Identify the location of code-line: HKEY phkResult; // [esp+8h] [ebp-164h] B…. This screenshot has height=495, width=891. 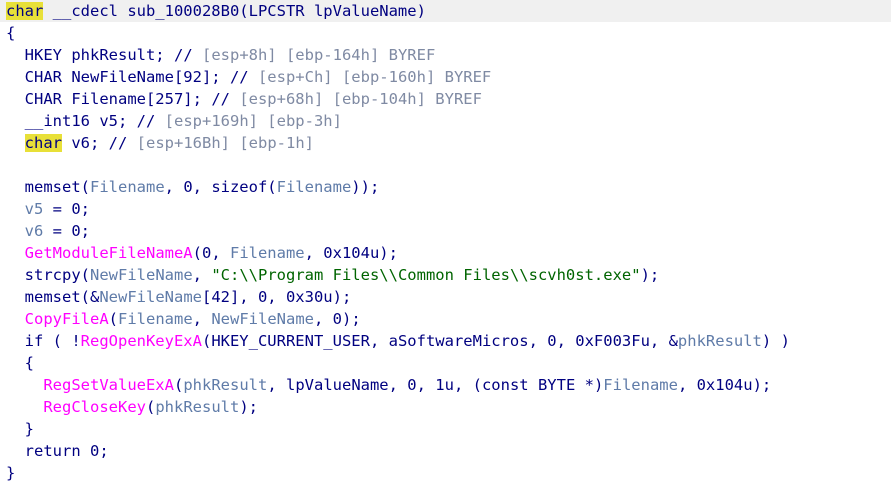
(445, 55).